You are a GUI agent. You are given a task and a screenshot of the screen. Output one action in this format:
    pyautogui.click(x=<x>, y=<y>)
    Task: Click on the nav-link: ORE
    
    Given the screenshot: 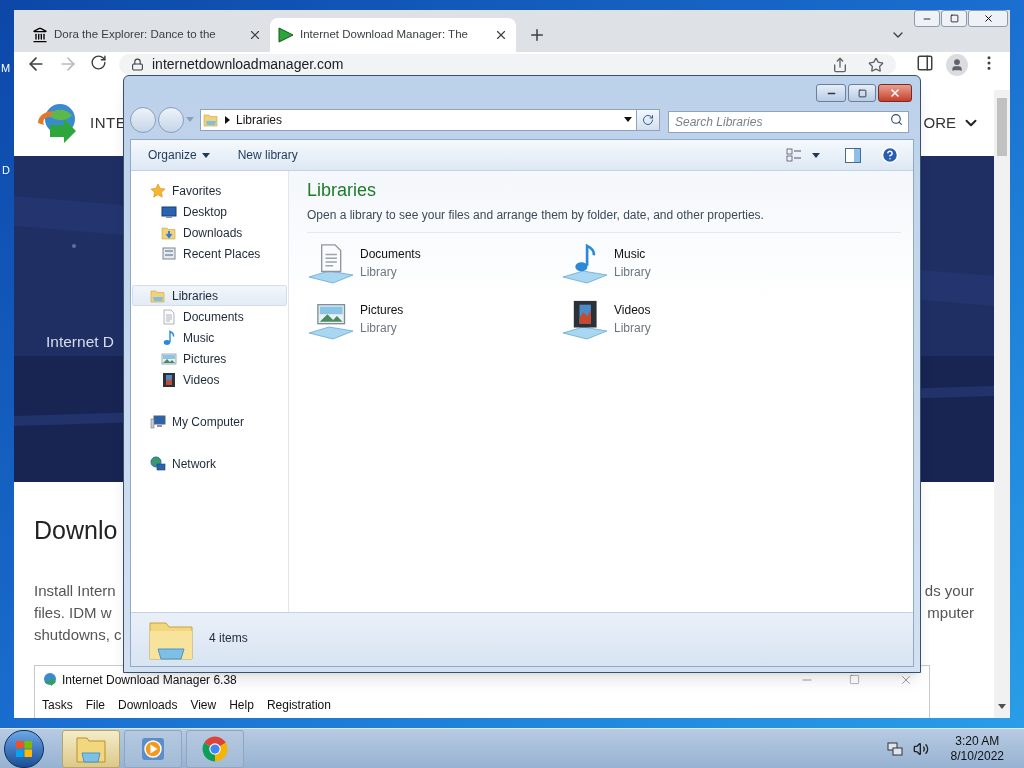 What is the action you would take?
    pyautogui.click(x=939, y=123)
    